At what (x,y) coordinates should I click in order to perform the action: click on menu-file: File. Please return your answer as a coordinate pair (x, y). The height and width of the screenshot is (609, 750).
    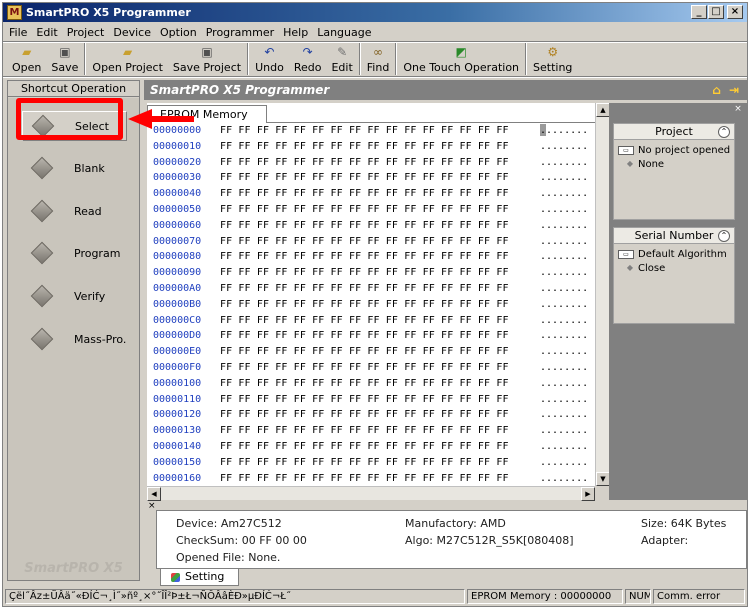
    Looking at the image, I should click on (18, 32).